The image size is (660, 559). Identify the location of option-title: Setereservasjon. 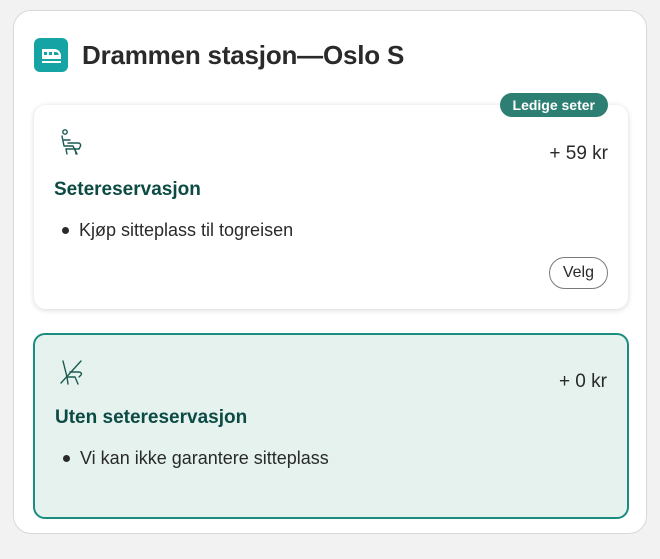
(127, 189).